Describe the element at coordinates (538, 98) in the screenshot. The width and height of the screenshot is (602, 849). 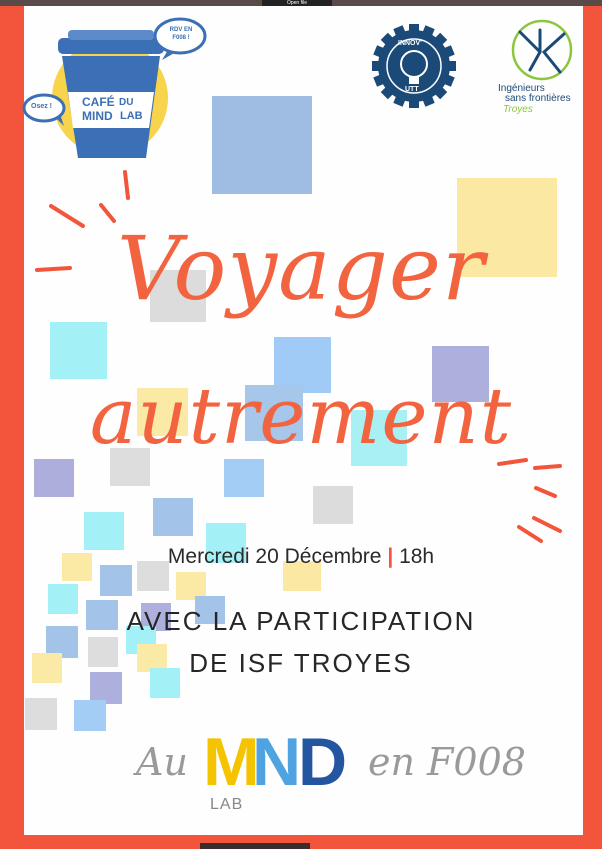
I see `isf-line-2: sans frontières` at that location.